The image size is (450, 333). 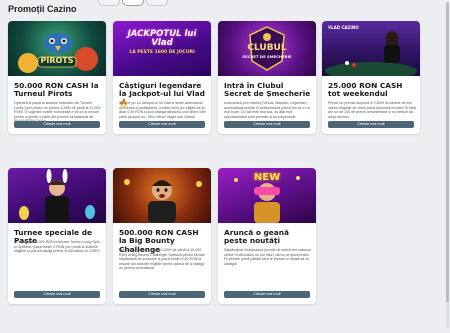 I want to click on thumb-logo-text: VLAD CAZINO, so click(x=343, y=27).